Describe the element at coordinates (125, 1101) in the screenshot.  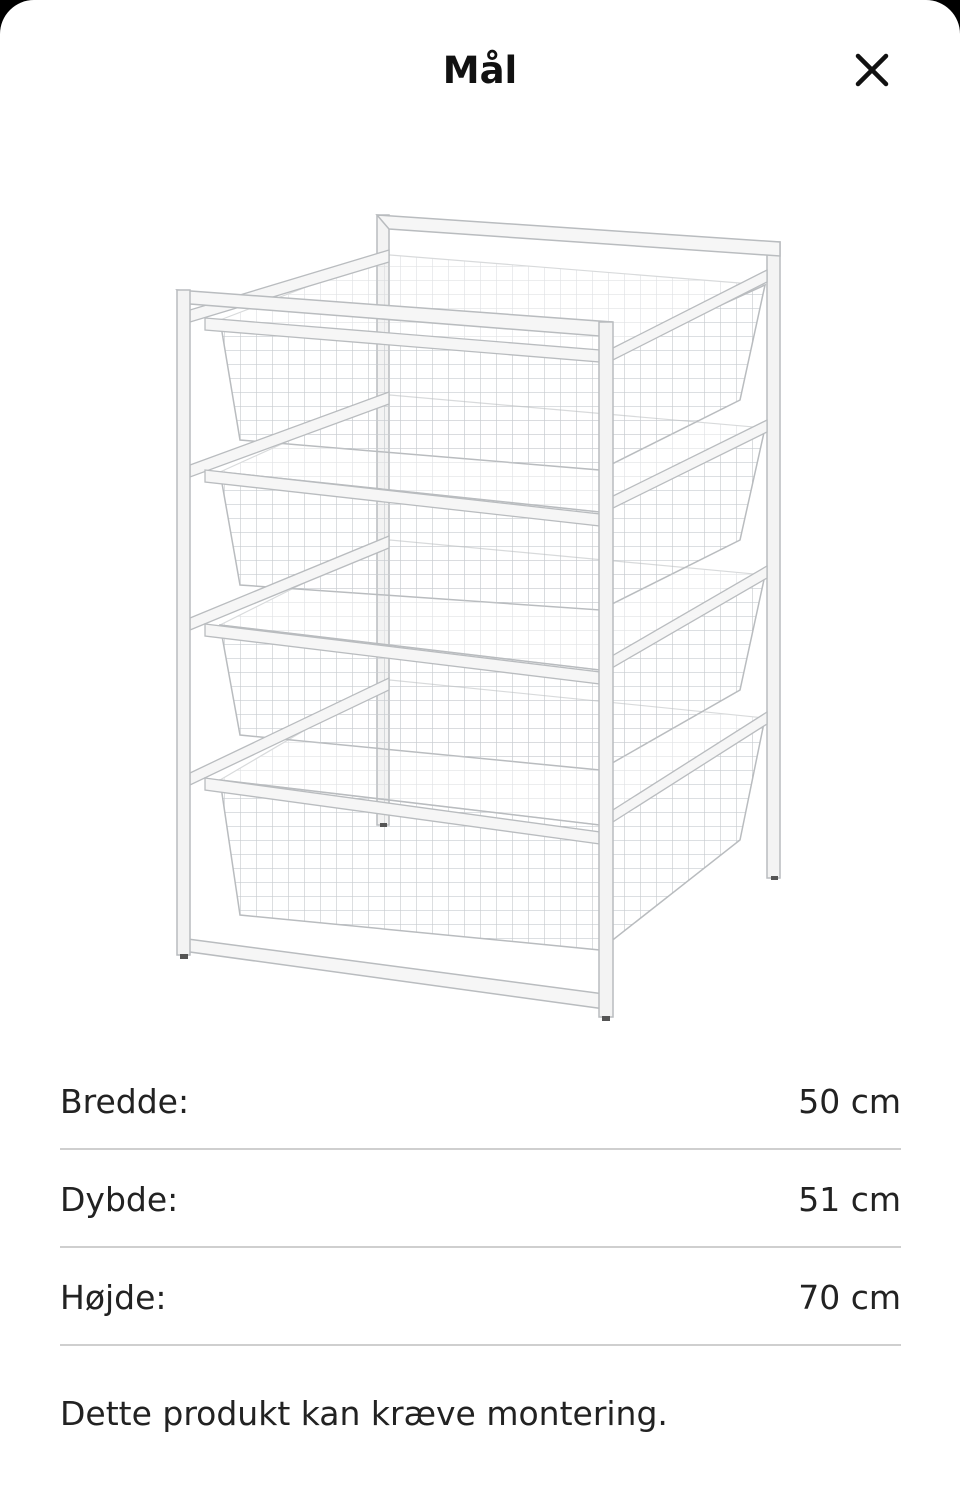
I see `dimension-label: Bredde:` at that location.